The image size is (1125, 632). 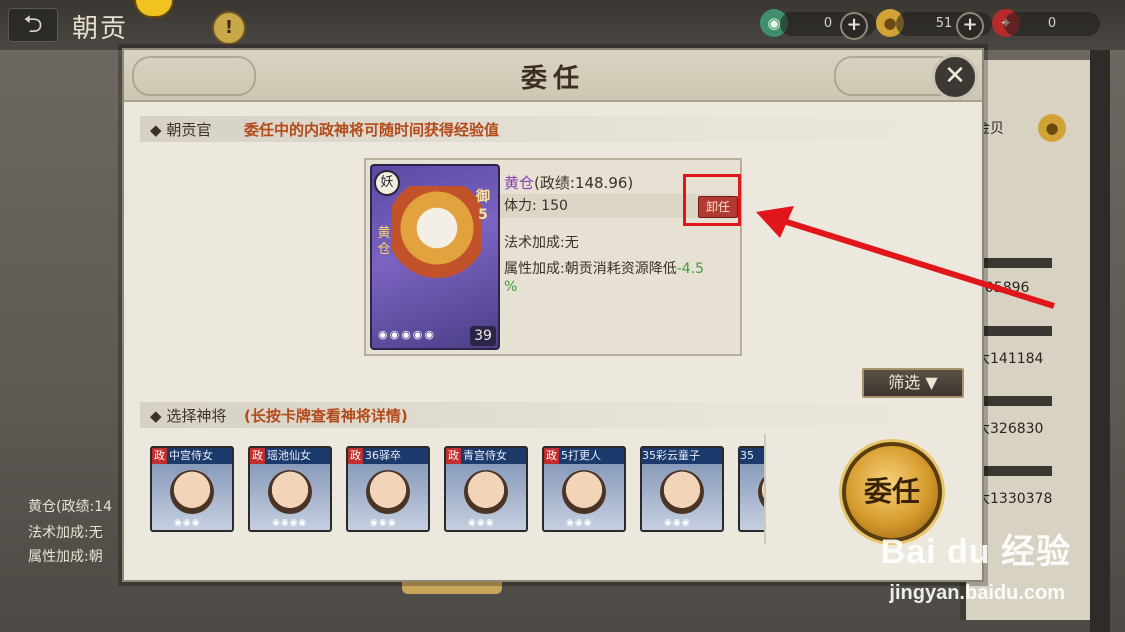 I want to click on general-card: 政 5打更人 ◉◉◉, so click(x=584, y=489).